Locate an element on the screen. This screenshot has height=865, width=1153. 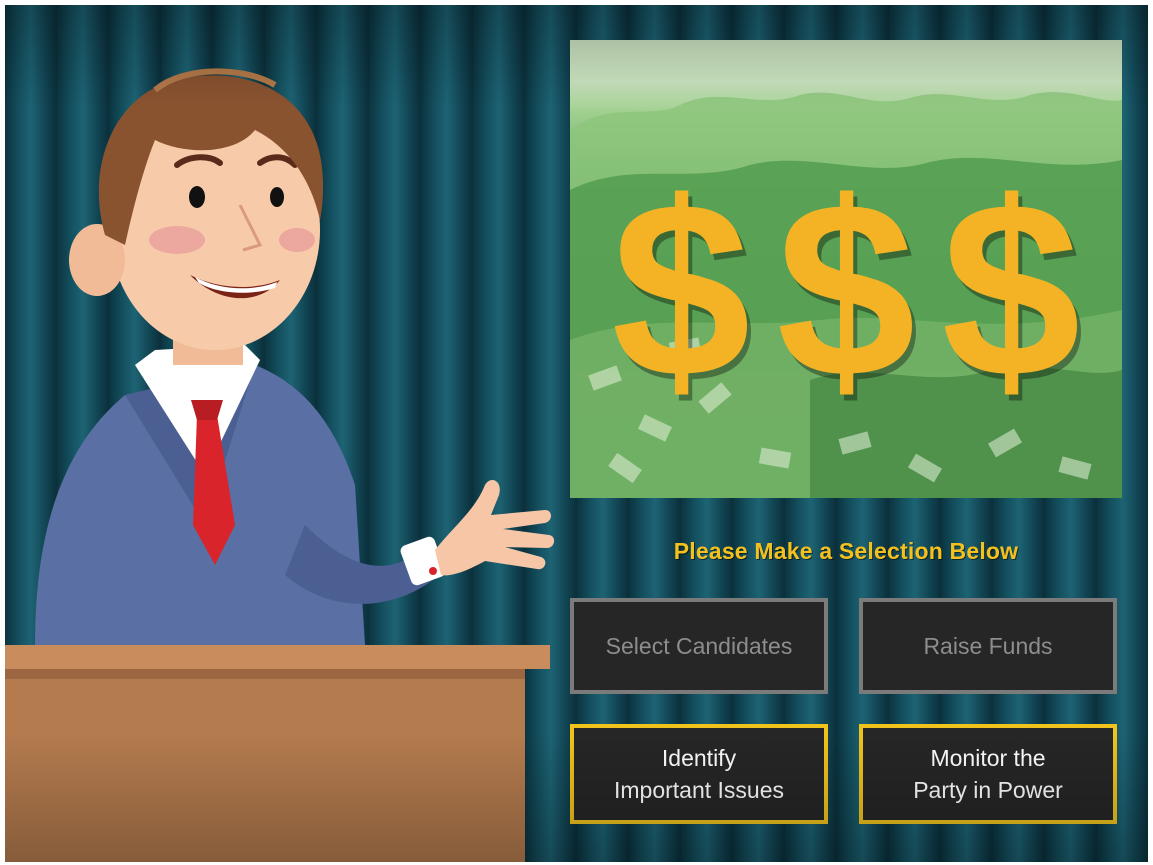
button-label: Raise Funds is located at coordinates (988, 646).